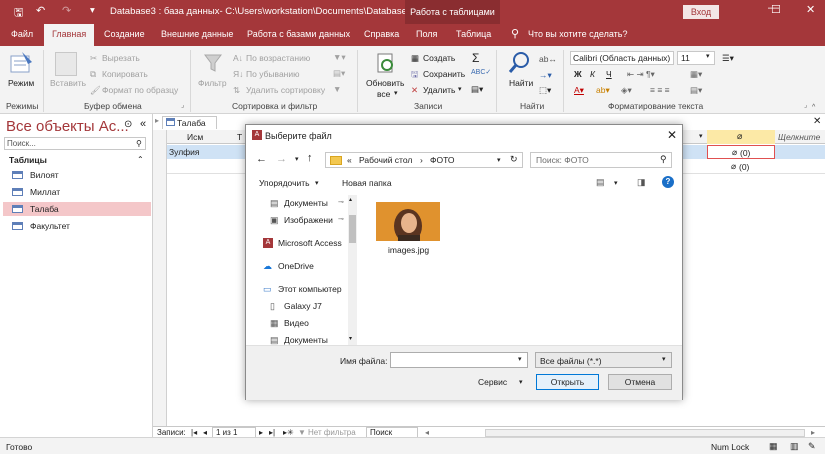 The height and width of the screenshot is (454, 825). What do you see at coordinates (40, 10) in the screenshot?
I see `undo-icon: ↶` at bounding box center [40, 10].